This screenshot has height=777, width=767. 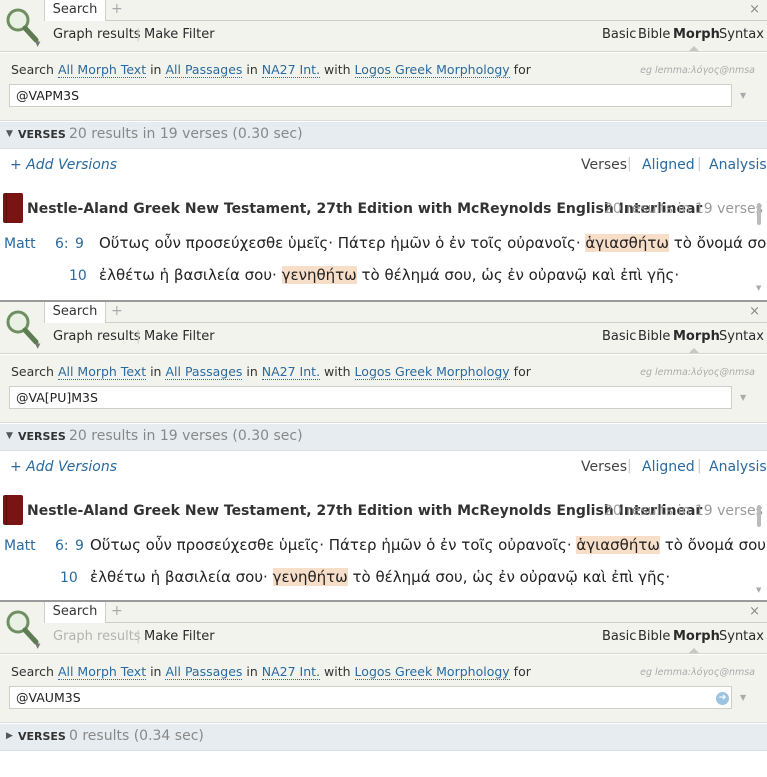 I want to click on search-input: @VAPM3S, so click(x=370, y=95).